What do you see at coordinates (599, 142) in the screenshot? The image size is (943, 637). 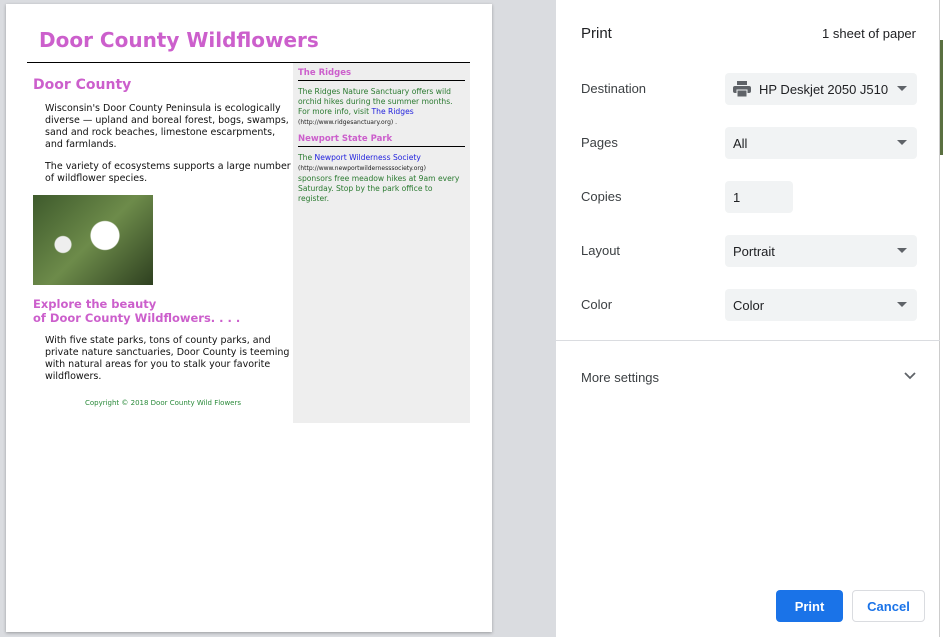 I see `pages-label: Pages` at bounding box center [599, 142].